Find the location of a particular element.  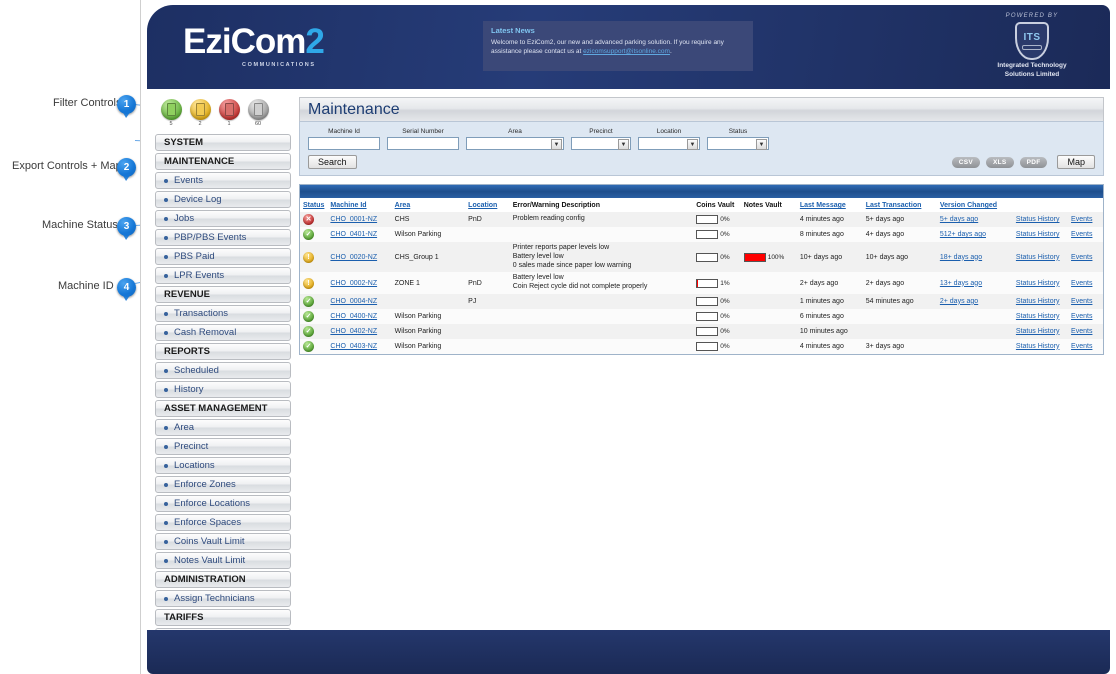

version-changed-link: 13+ days ago is located at coordinates (961, 283).